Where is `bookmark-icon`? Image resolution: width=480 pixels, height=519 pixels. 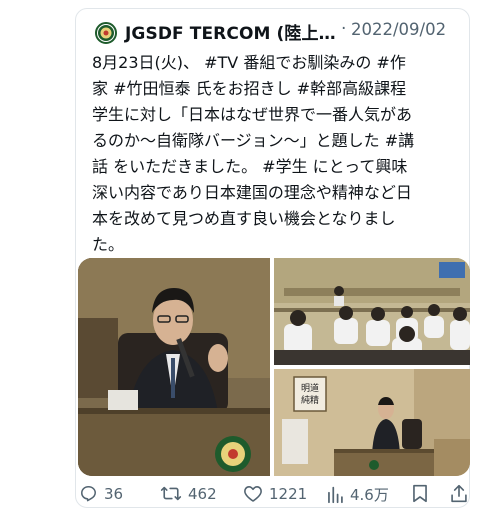
bookmark-icon is located at coordinates (420, 493).